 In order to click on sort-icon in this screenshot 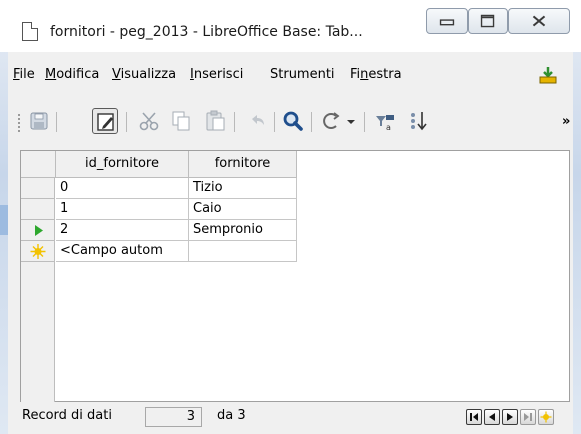, I will do `click(331, 121)`.